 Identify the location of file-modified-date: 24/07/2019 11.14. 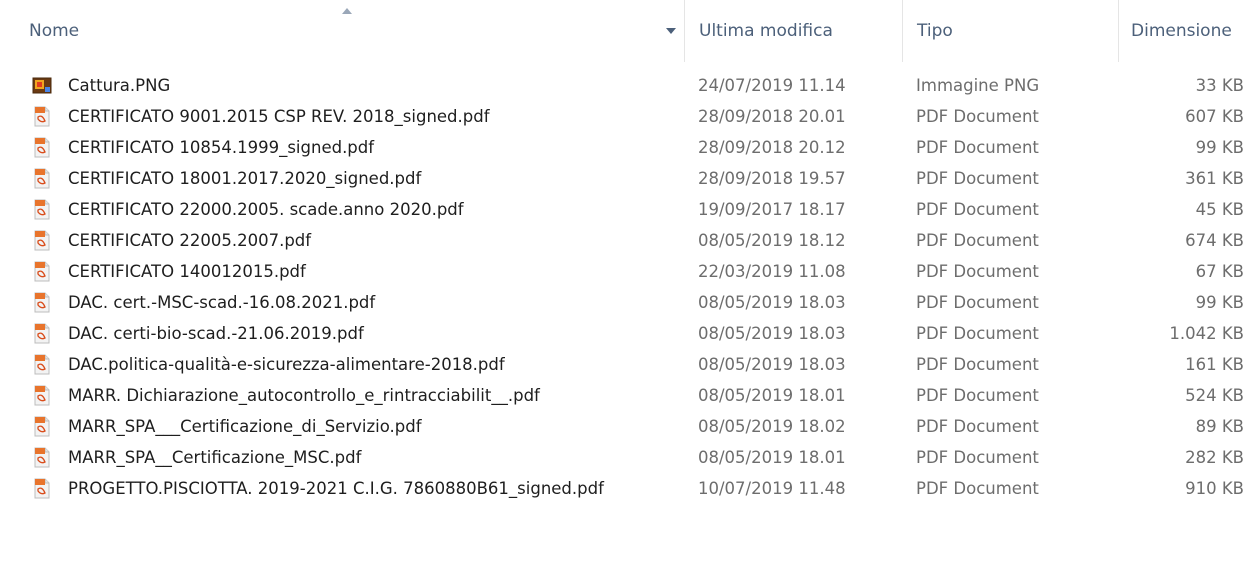
(772, 85).